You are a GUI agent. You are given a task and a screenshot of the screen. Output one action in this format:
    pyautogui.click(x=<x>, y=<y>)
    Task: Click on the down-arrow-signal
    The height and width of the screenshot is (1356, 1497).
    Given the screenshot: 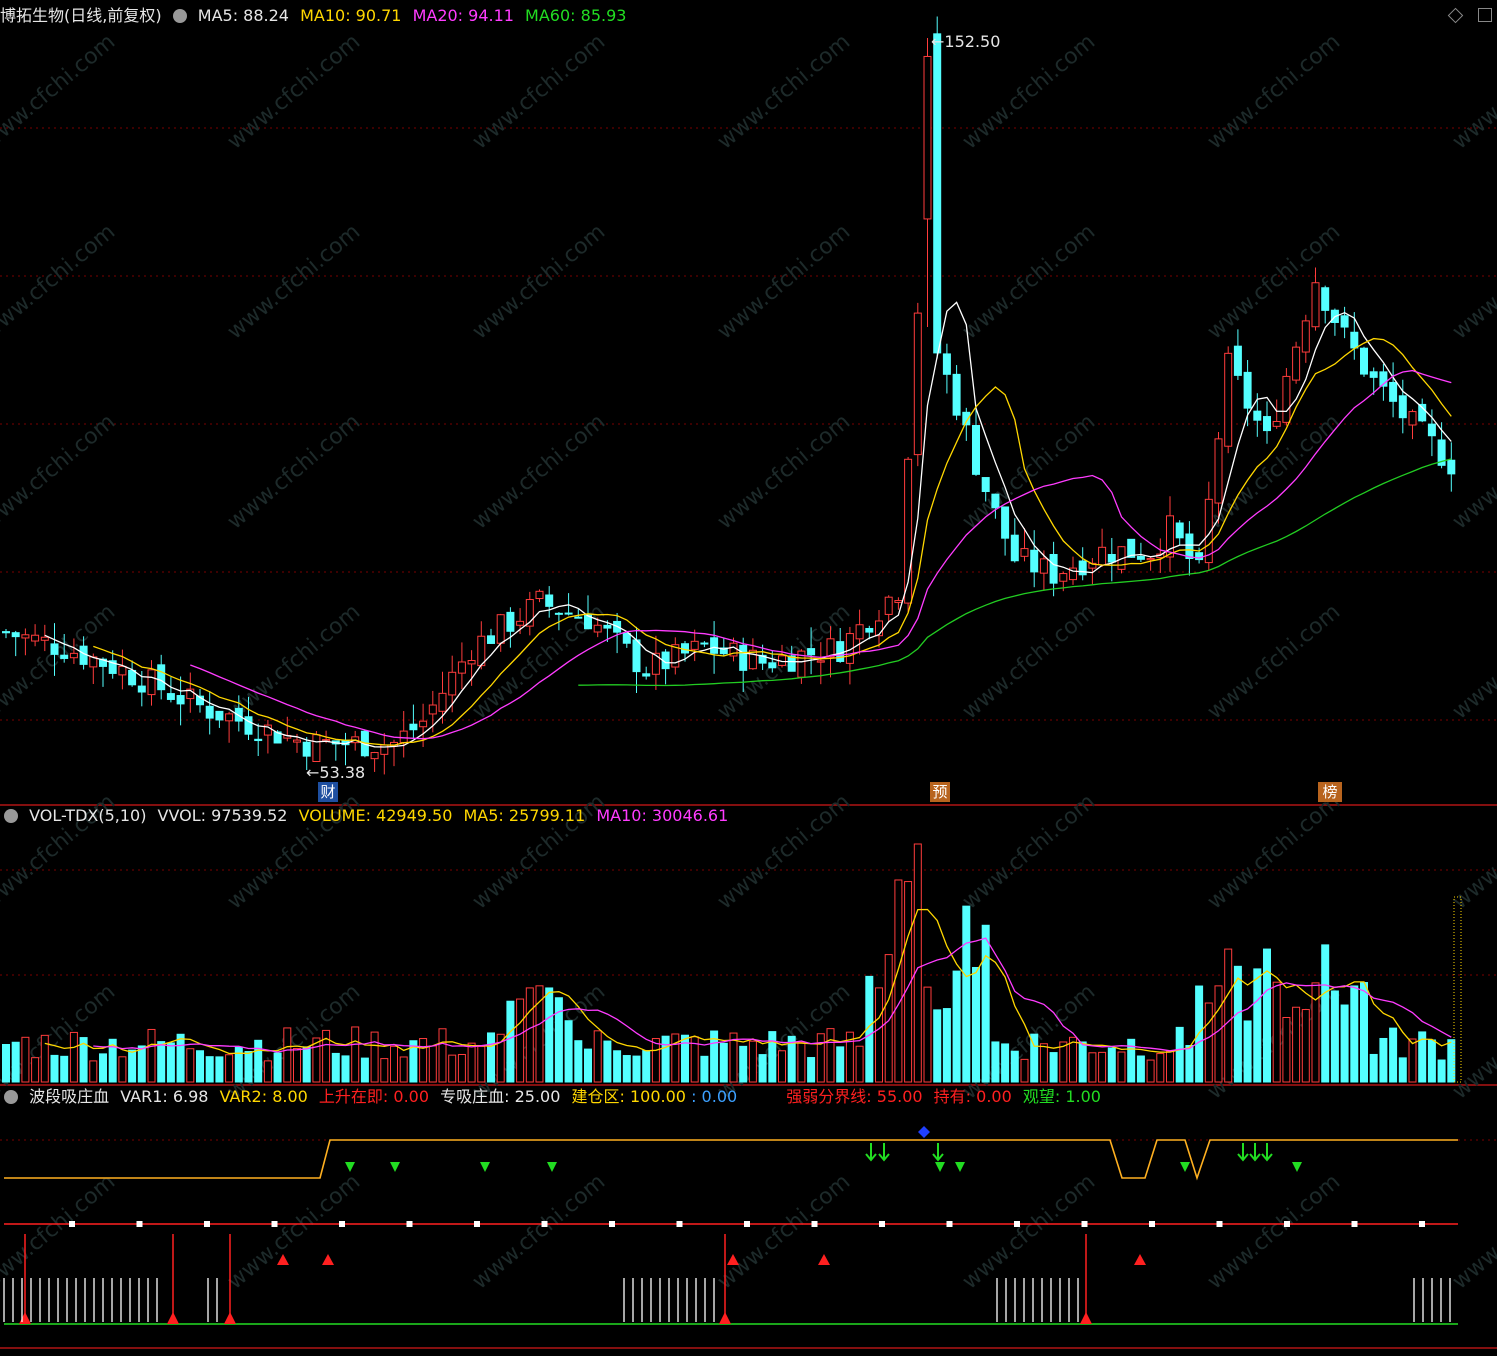 What is the action you would take?
    pyautogui.click(x=938, y=1152)
    